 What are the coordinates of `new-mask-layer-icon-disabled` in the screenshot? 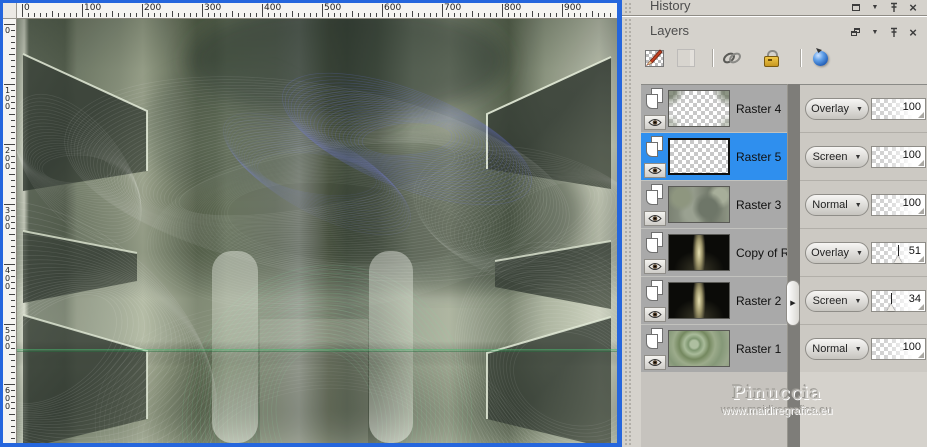 It's located at (686, 58).